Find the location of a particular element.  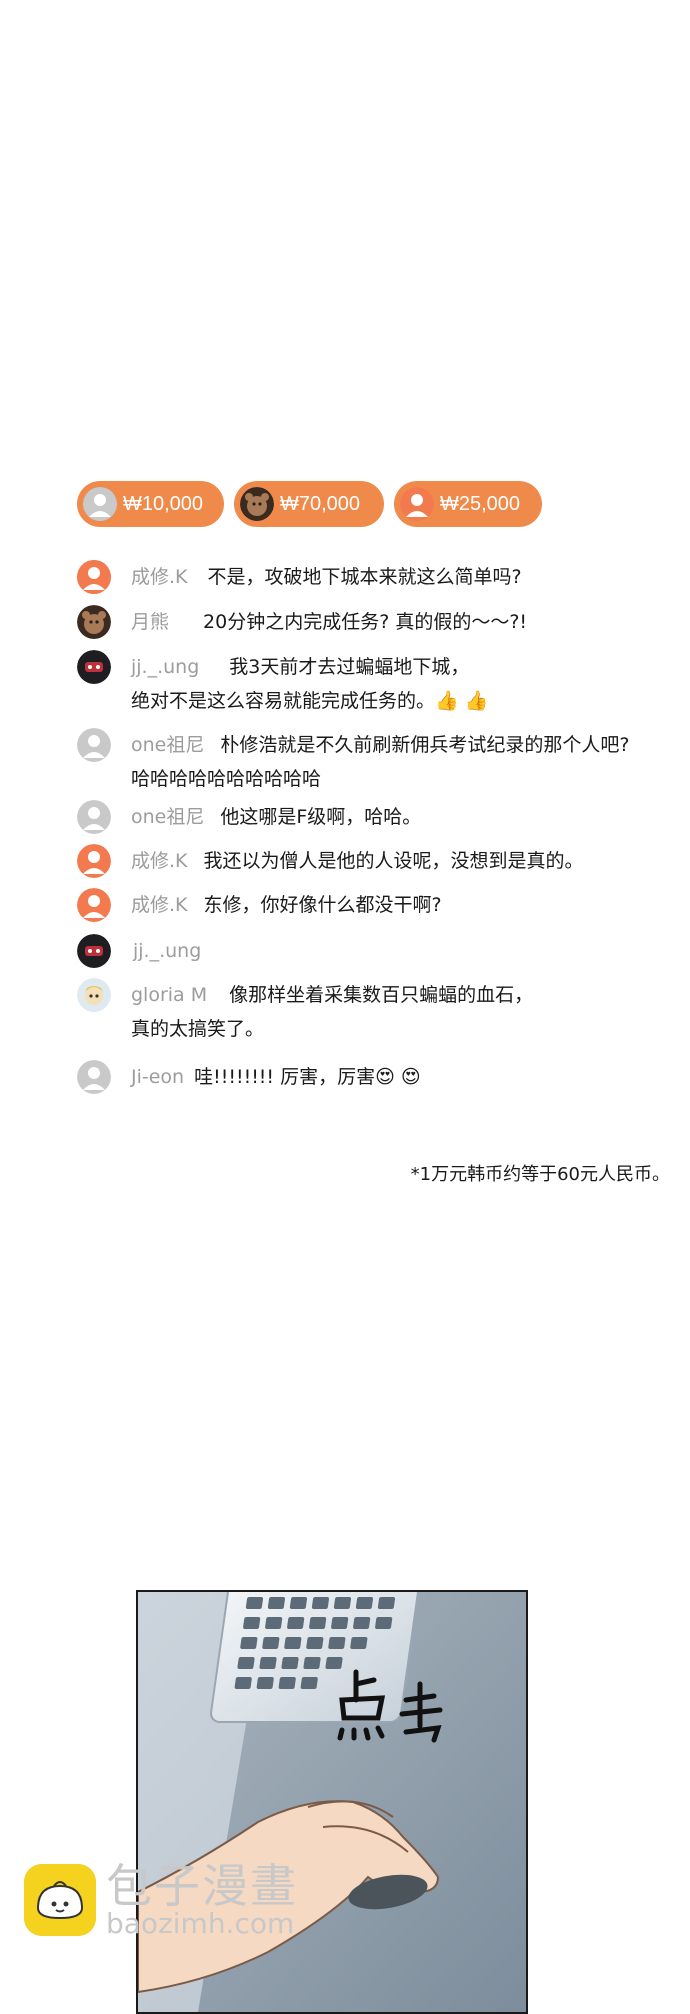

comment-item: 月熊 20分钟之内完成任务? 真的假的～～?! is located at coordinates (302, 622).